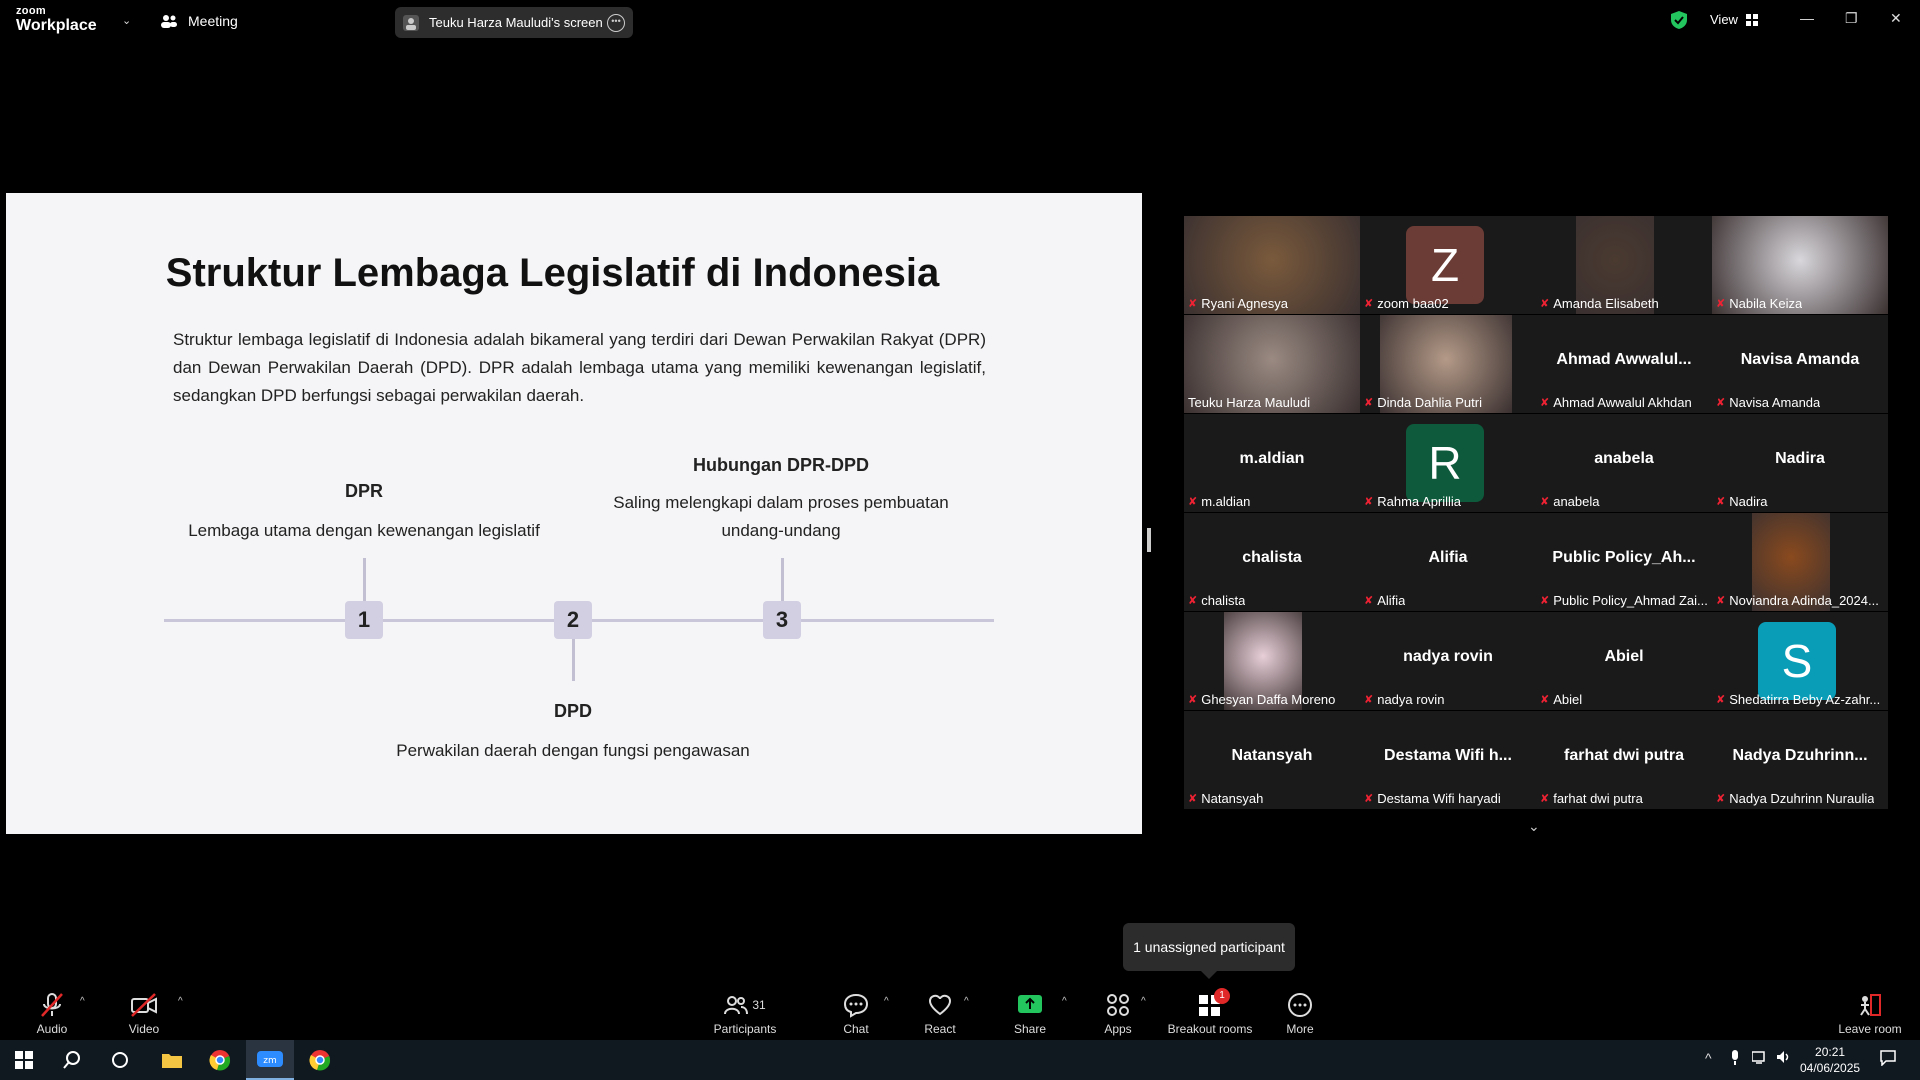 This screenshot has height=1080, width=1920. I want to click on participant-name: Ahmad Awwalul Akhdan, so click(1622, 402).